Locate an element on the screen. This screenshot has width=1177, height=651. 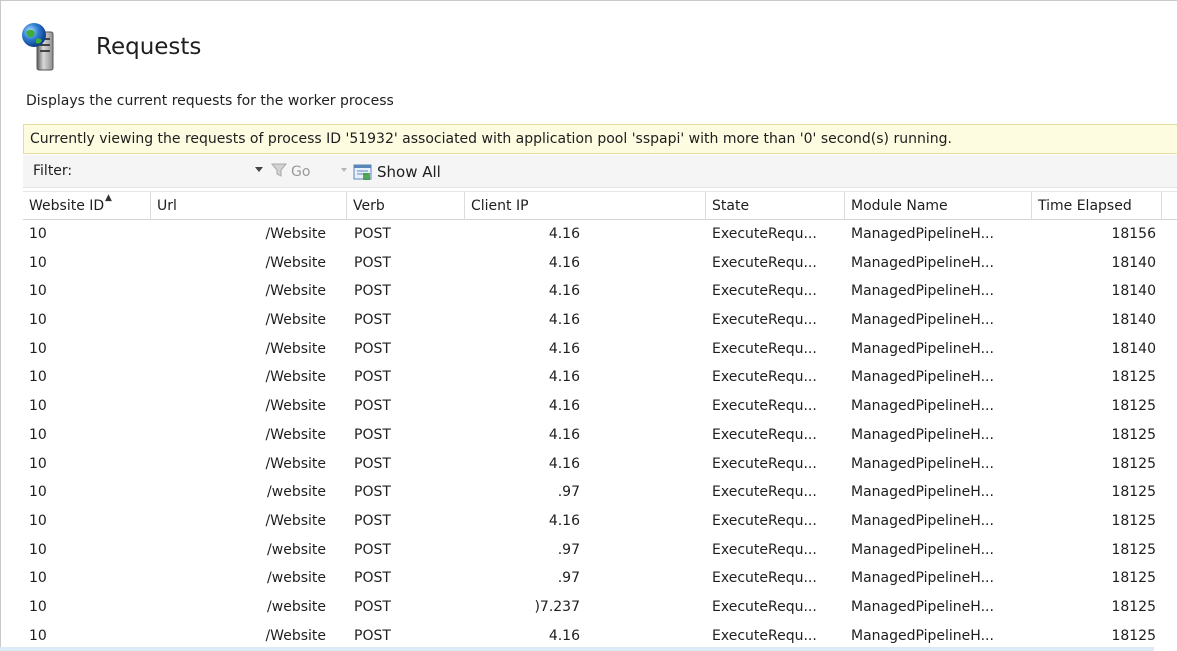
filter-toolbar: Filter: Go Show All is located at coordinates (600, 171).